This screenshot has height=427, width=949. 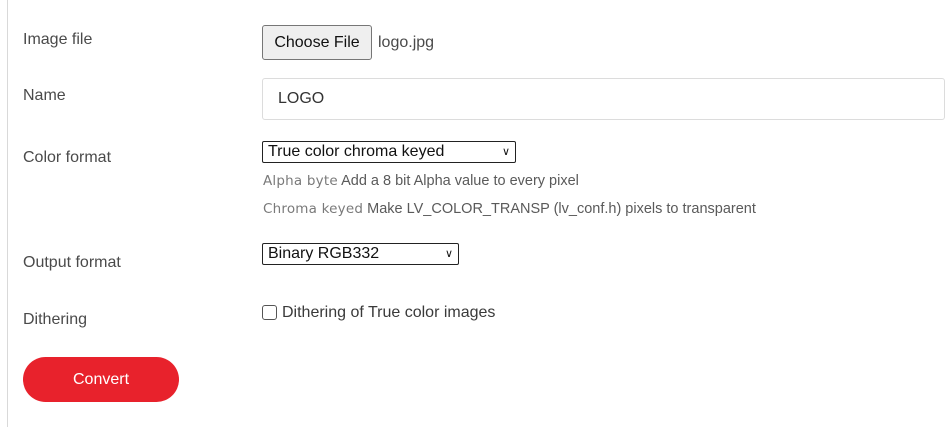 I want to click on color-format-select: True color chroma keyed ∨, so click(x=389, y=152).